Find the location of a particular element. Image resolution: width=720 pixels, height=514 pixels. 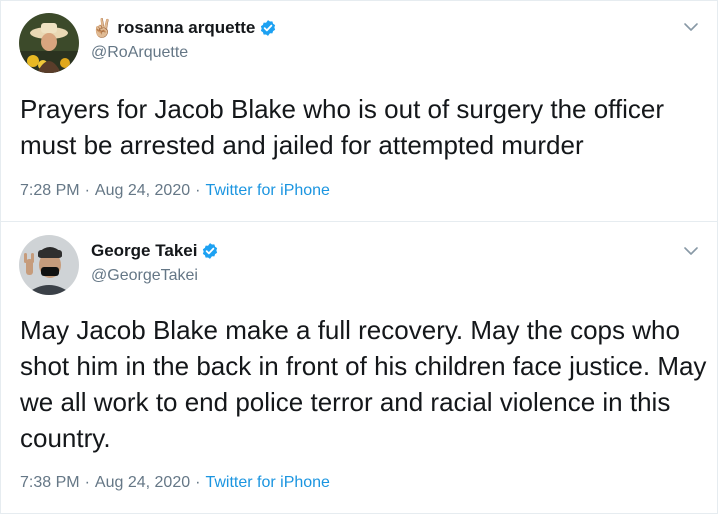

peace-hand-emoji: ✌🏼 is located at coordinates (102, 28).